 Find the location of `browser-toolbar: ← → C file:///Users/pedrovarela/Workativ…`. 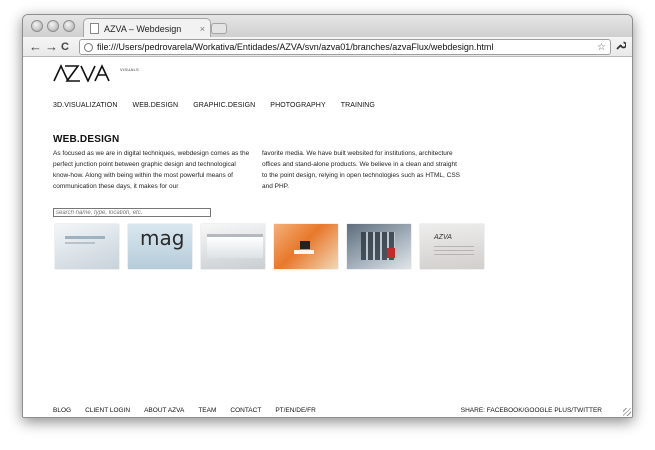

browser-toolbar: ← → C file:///Users/pedrovarela/Workativ… is located at coordinates (327, 47).